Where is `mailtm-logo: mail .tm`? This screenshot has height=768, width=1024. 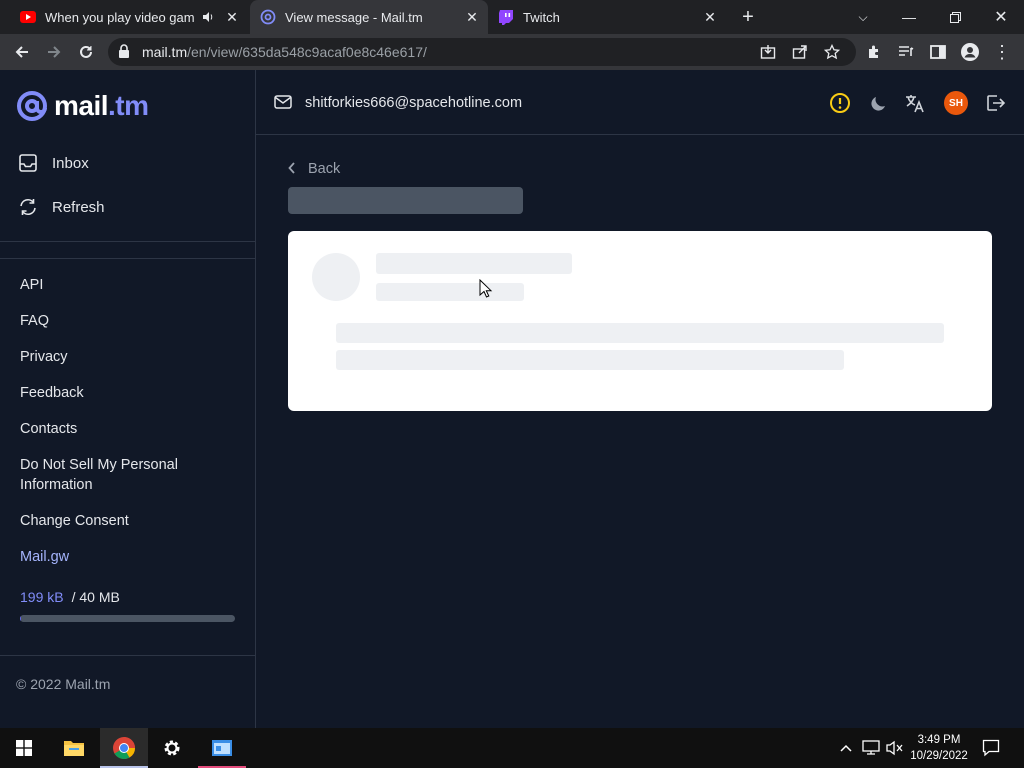 mailtm-logo: mail .tm is located at coordinates (82, 106).